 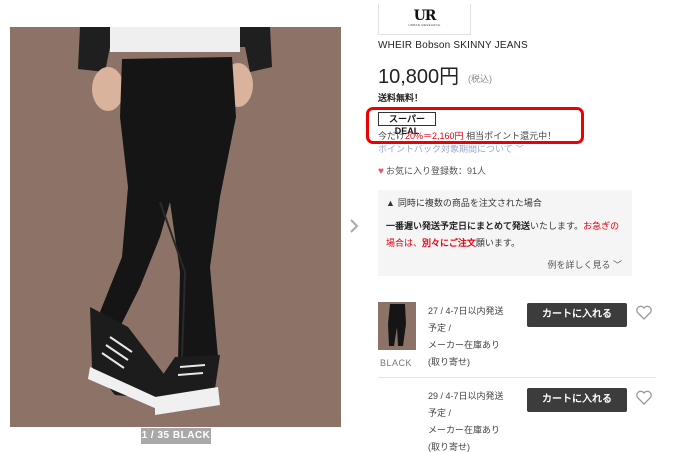 What do you see at coordinates (354, 226) in the screenshot?
I see `chevron-right-icon` at bounding box center [354, 226].